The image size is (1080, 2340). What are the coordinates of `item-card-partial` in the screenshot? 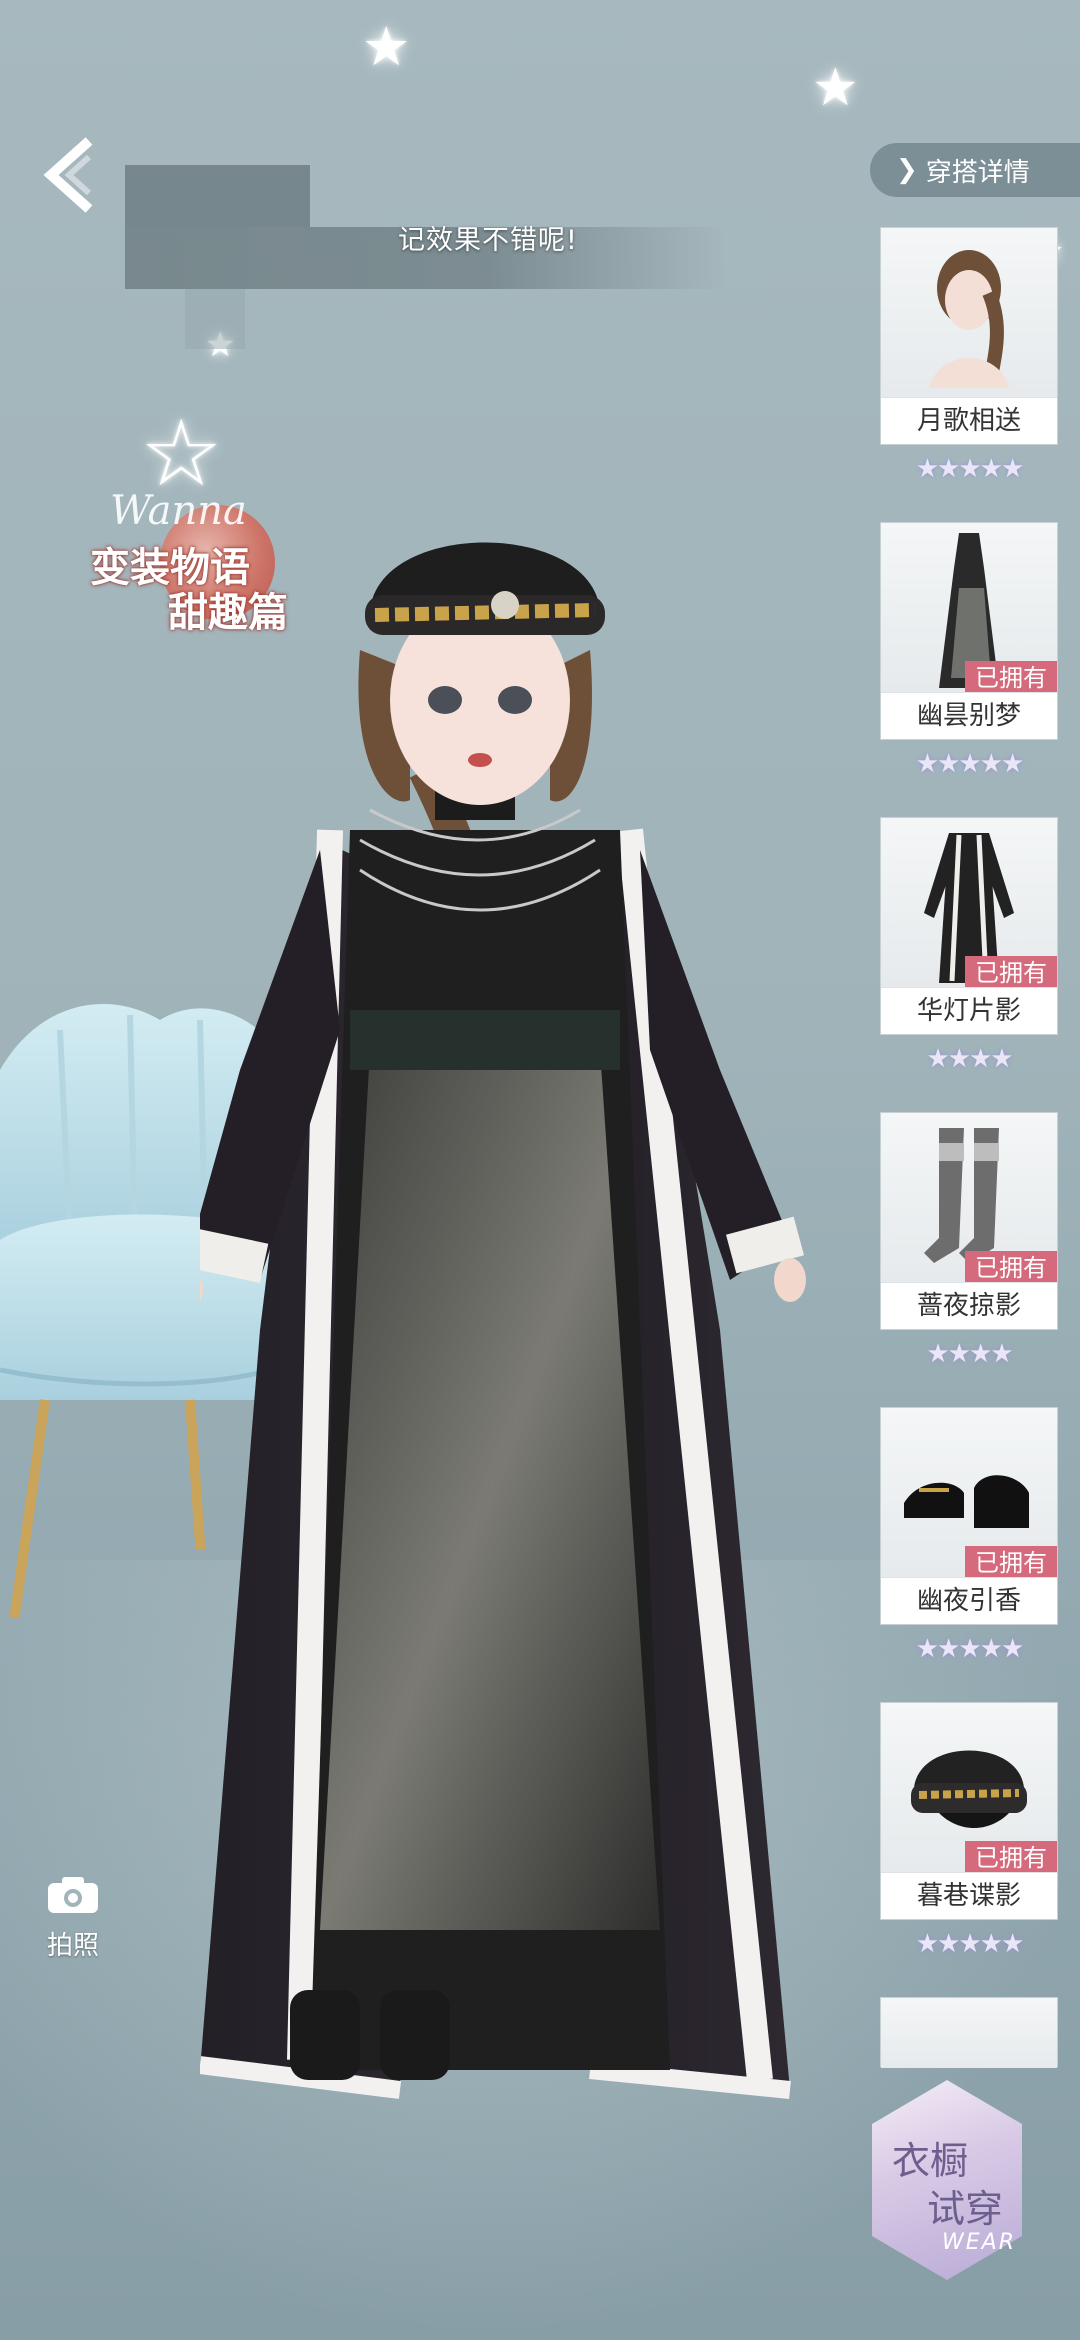 It's located at (969, 2032).